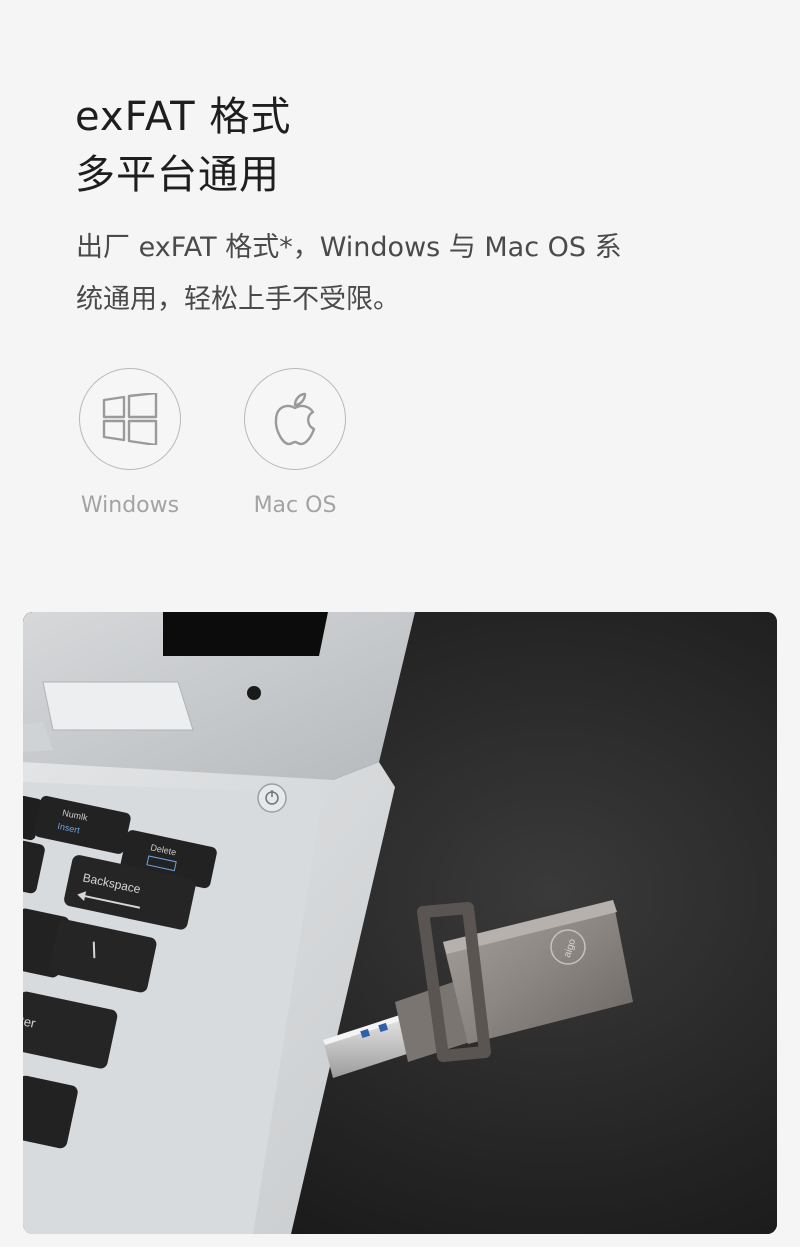 This screenshot has height=1254, width=800. What do you see at coordinates (272, 798) in the screenshot?
I see `power-button` at bounding box center [272, 798].